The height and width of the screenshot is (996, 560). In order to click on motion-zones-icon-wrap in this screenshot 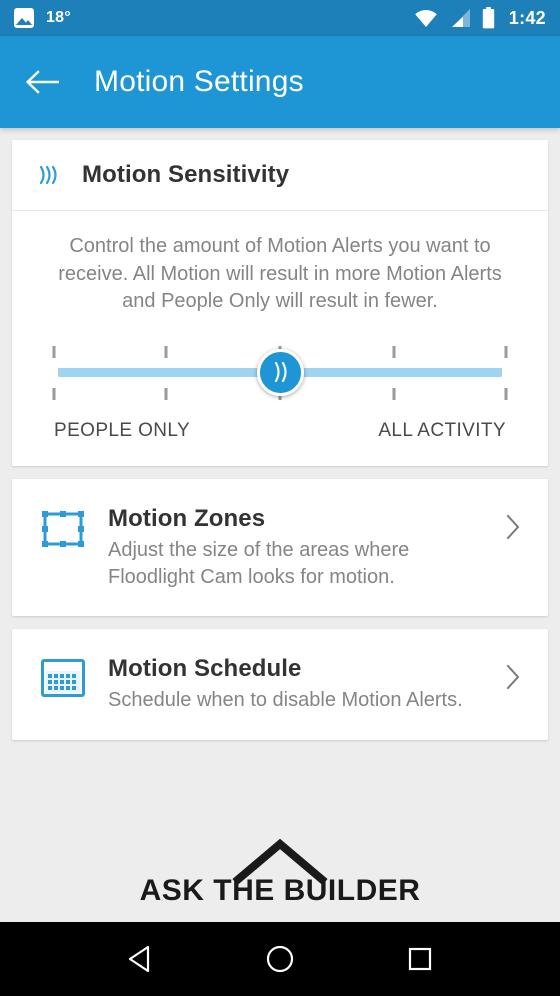, I will do `click(63, 527)`.